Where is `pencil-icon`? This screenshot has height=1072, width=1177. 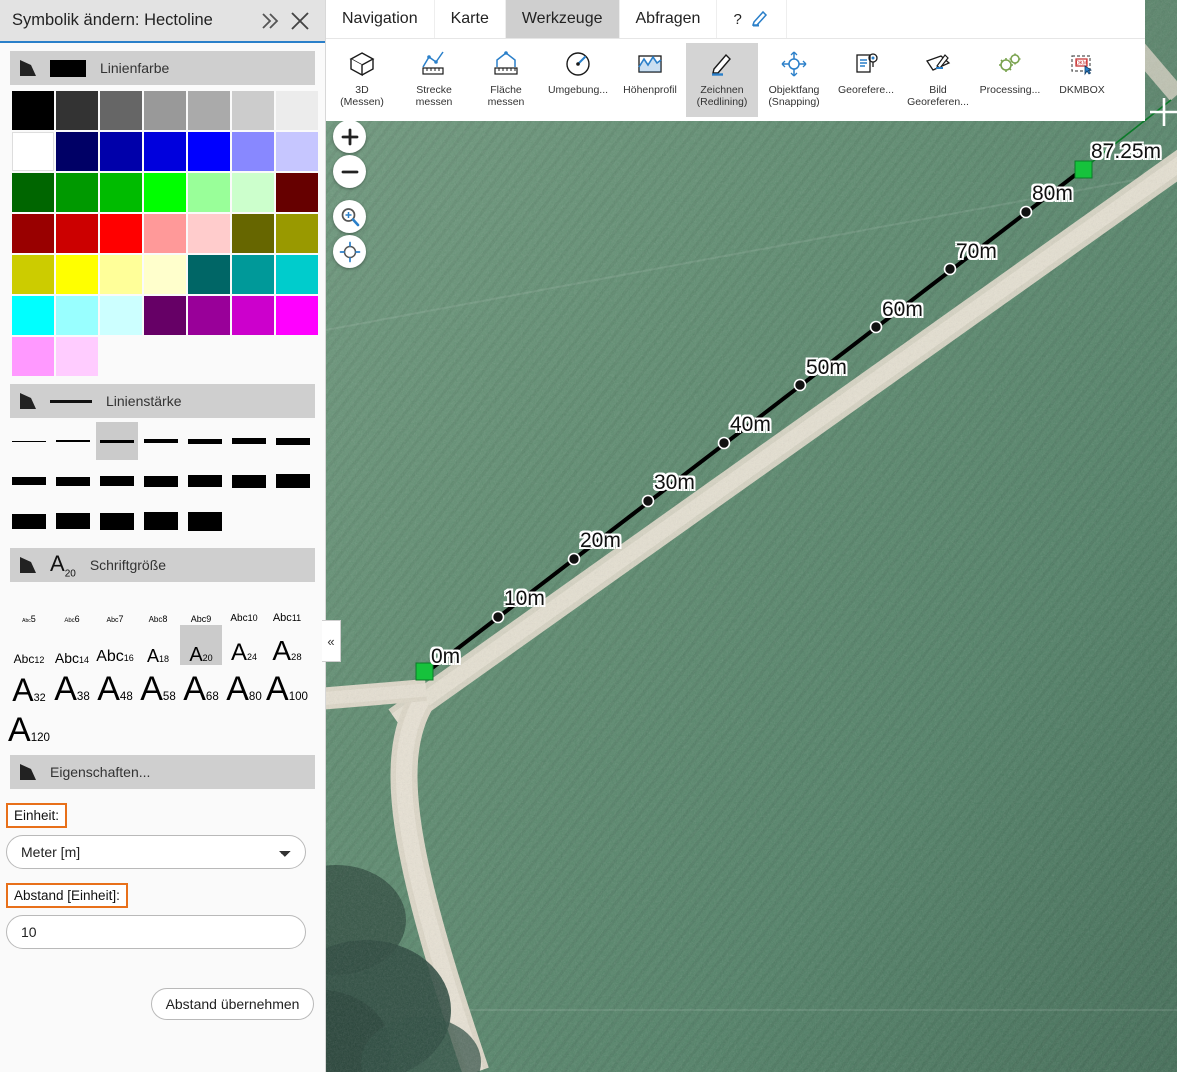 pencil-icon is located at coordinates (760, 19).